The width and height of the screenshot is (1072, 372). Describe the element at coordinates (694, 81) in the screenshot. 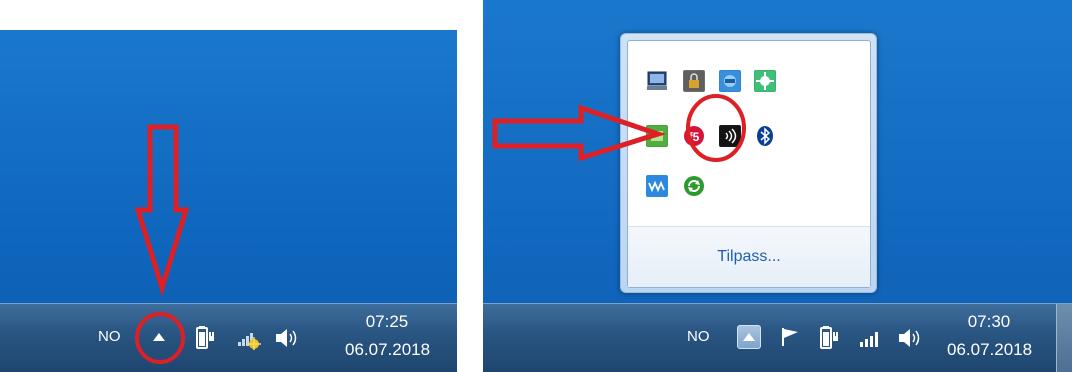

I see `lock-app-icon` at that location.